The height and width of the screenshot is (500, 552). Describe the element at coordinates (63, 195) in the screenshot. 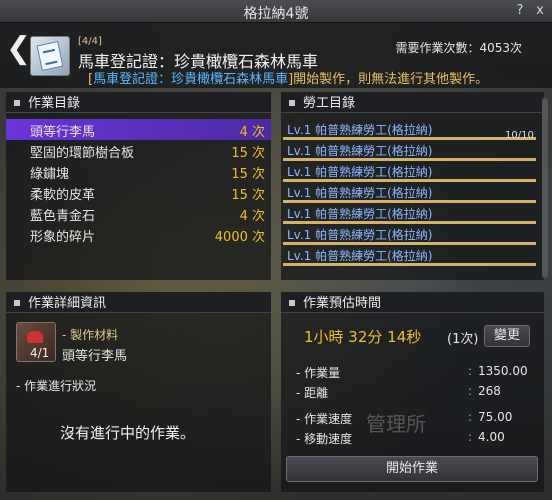

I see `work-item-name: 柔軟的皮革` at that location.